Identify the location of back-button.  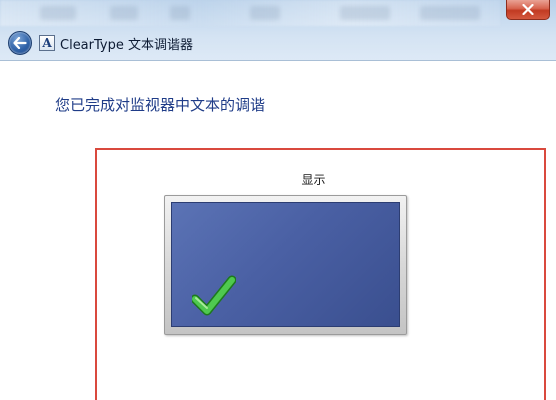
(20, 43).